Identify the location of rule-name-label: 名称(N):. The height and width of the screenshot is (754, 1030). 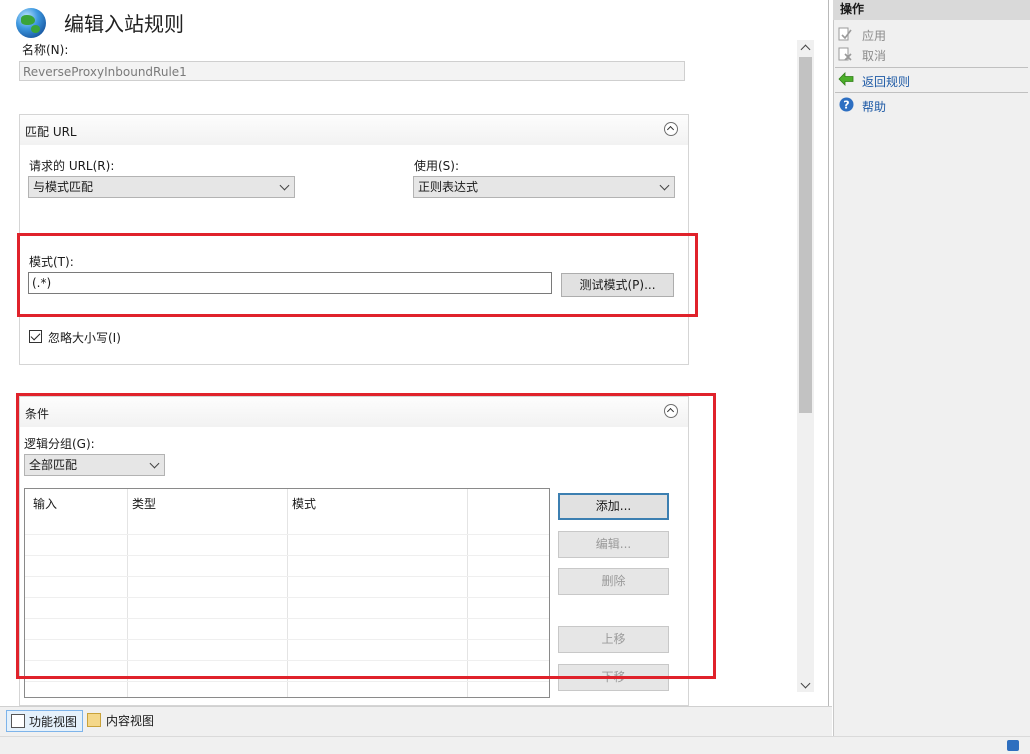
(45, 50).